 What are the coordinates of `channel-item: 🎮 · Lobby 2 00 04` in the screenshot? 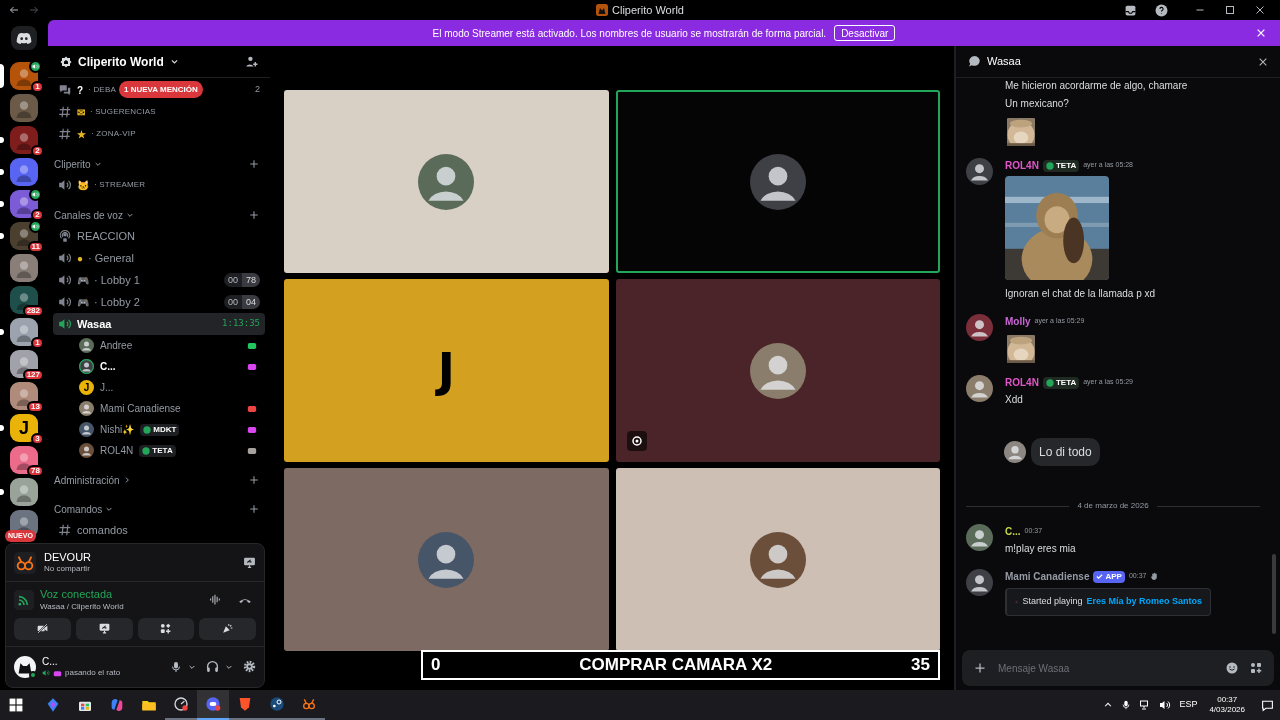 It's located at (159, 302).